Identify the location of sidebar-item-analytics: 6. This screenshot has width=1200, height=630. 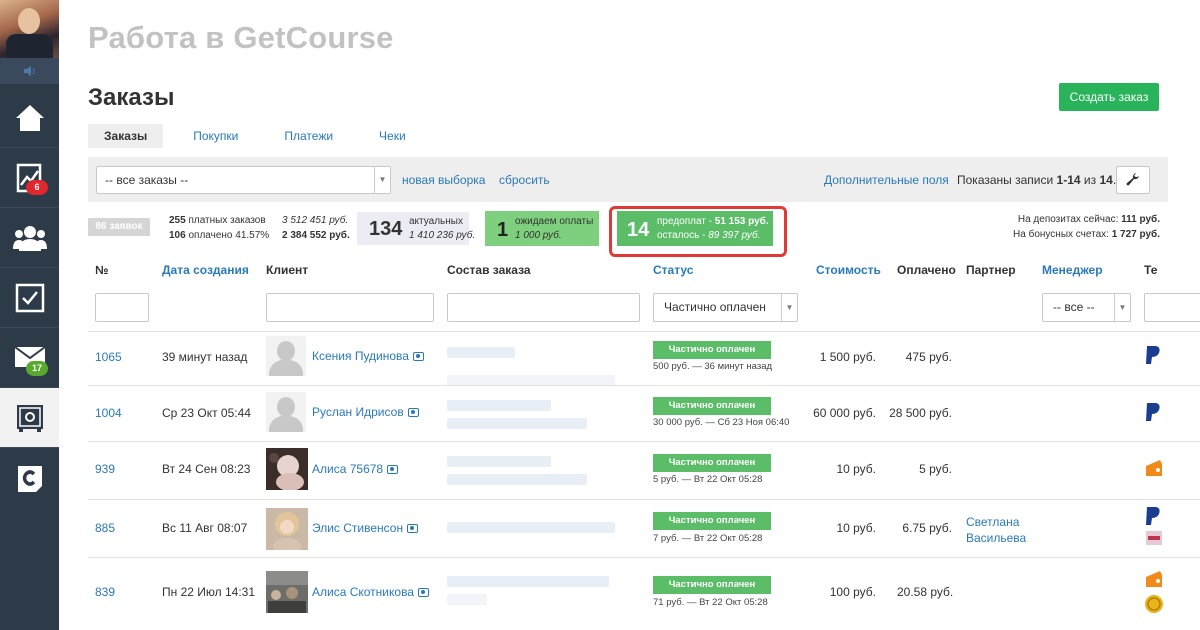
(29, 178).